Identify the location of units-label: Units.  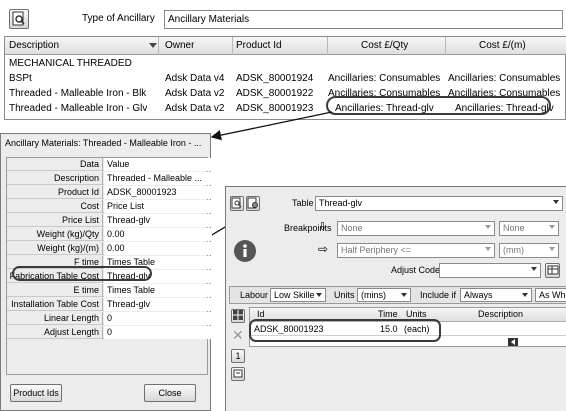
(344, 295).